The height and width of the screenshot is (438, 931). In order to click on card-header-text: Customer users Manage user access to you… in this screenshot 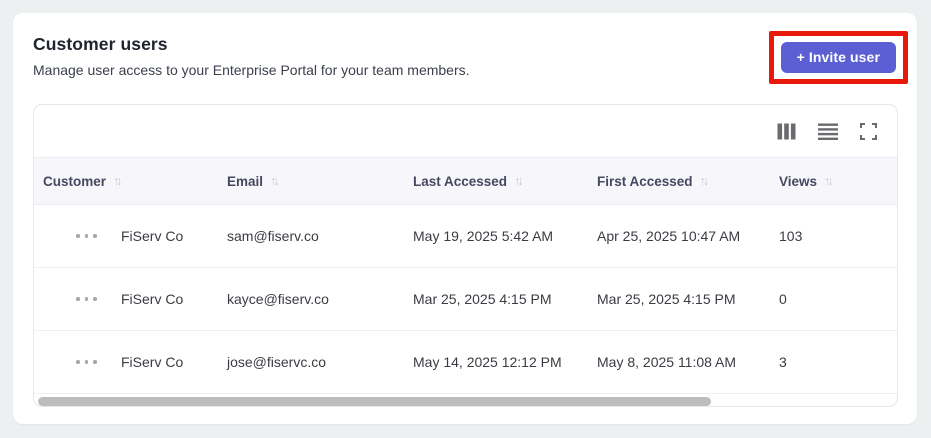, I will do `click(251, 56)`.